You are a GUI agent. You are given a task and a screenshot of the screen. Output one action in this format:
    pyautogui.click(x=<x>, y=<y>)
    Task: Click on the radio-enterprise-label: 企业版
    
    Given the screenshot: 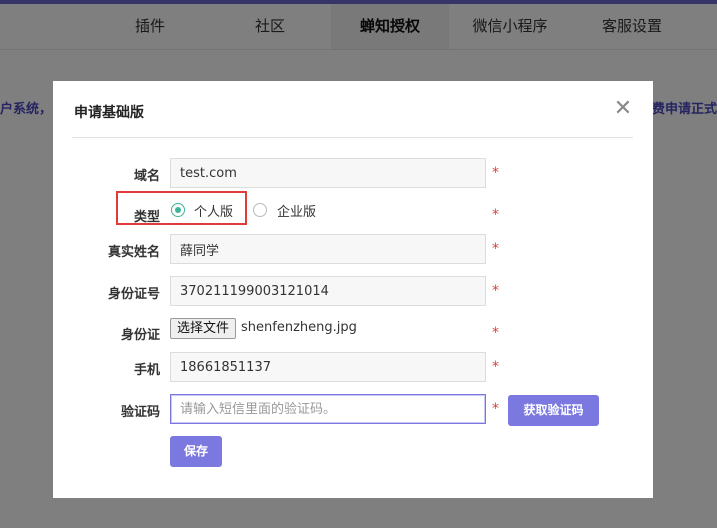 What is the action you would take?
    pyautogui.click(x=296, y=210)
    